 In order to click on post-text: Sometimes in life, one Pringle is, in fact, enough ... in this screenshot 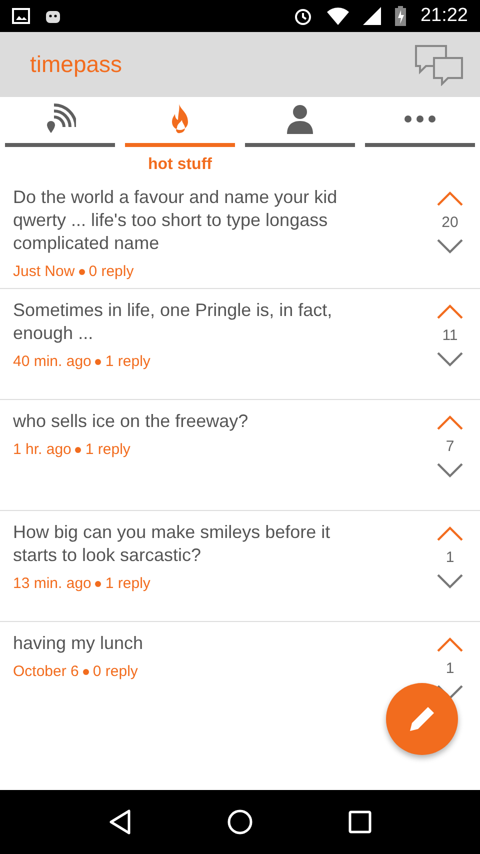, I will do `click(173, 322)`.